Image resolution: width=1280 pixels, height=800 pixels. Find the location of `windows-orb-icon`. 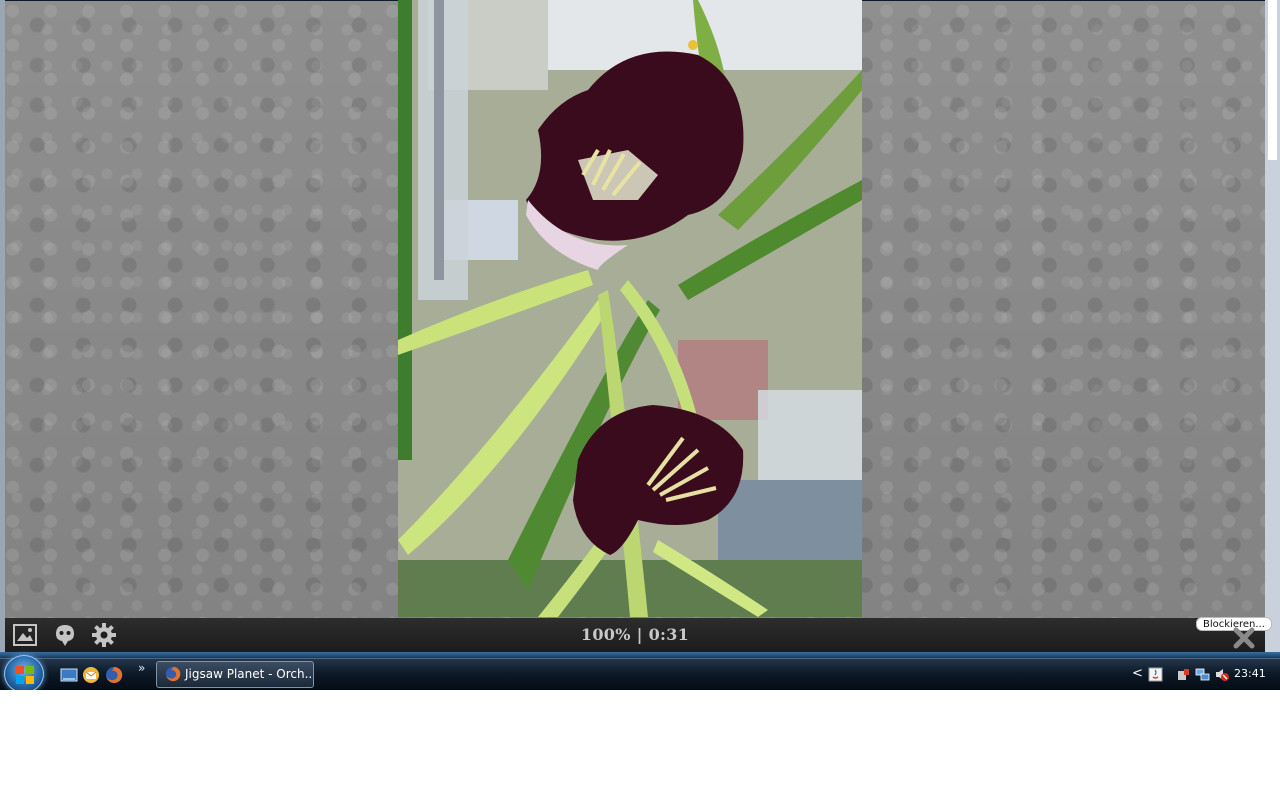

windows-orb-icon is located at coordinates (24, 672).